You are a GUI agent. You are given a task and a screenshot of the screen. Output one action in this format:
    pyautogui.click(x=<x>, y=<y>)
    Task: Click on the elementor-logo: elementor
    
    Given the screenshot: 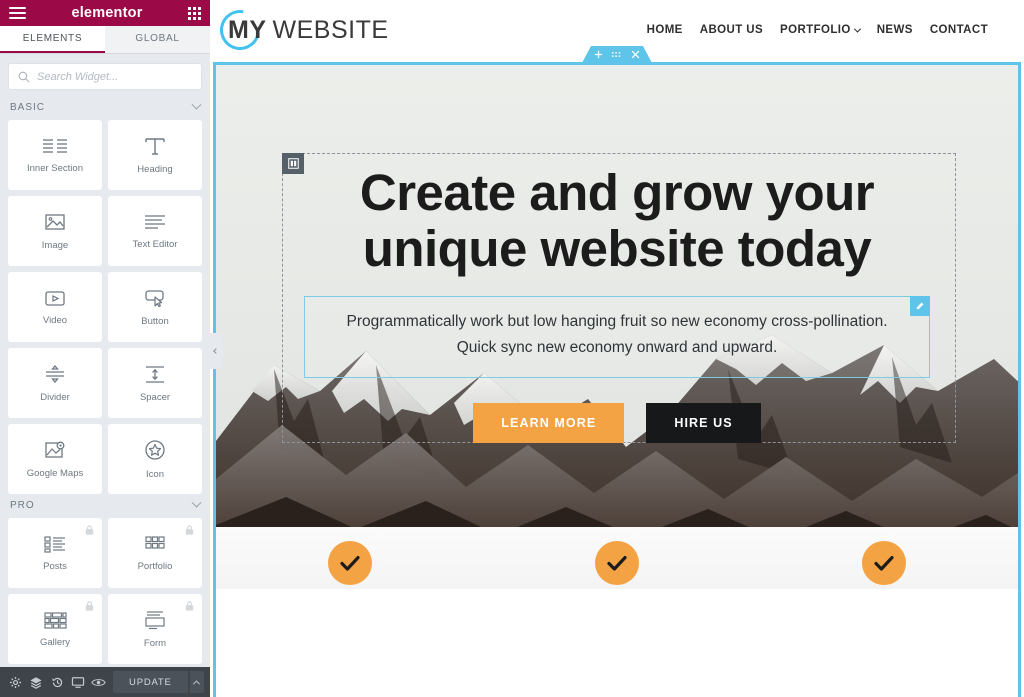 What is the action you would take?
    pyautogui.click(x=107, y=13)
    